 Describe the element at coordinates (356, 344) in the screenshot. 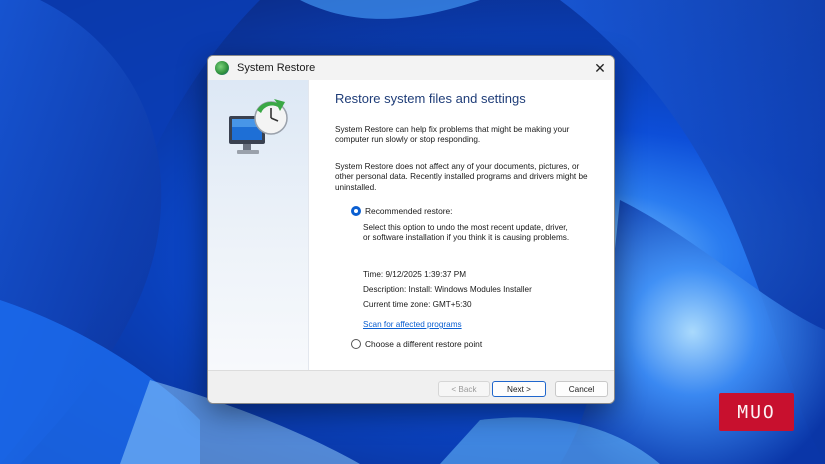

I see `different-restore-radio` at that location.